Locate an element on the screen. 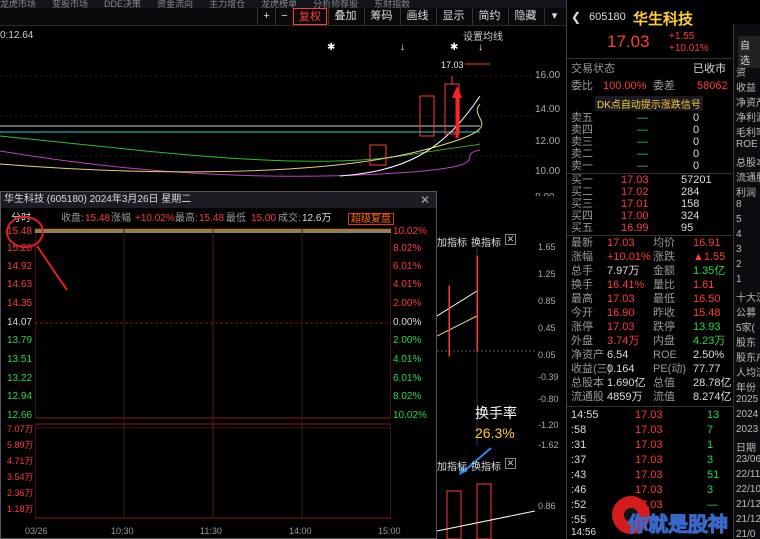 Image resolution: width=760 pixels, height=539 pixels. tick-price: 17.03 is located at coordinates (649, 490).